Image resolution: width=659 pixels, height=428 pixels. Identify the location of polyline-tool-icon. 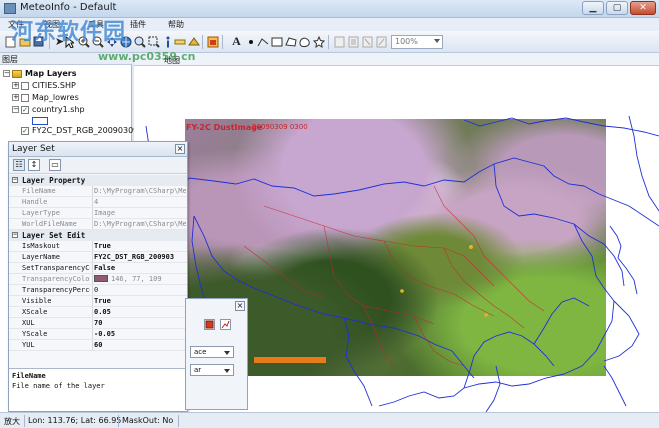
(262, 41).